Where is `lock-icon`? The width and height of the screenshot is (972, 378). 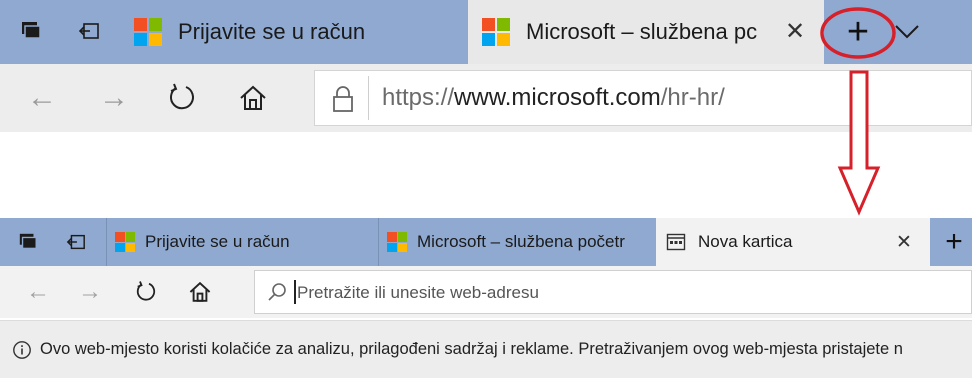
lock-icon is located at coordinates (343, 99).